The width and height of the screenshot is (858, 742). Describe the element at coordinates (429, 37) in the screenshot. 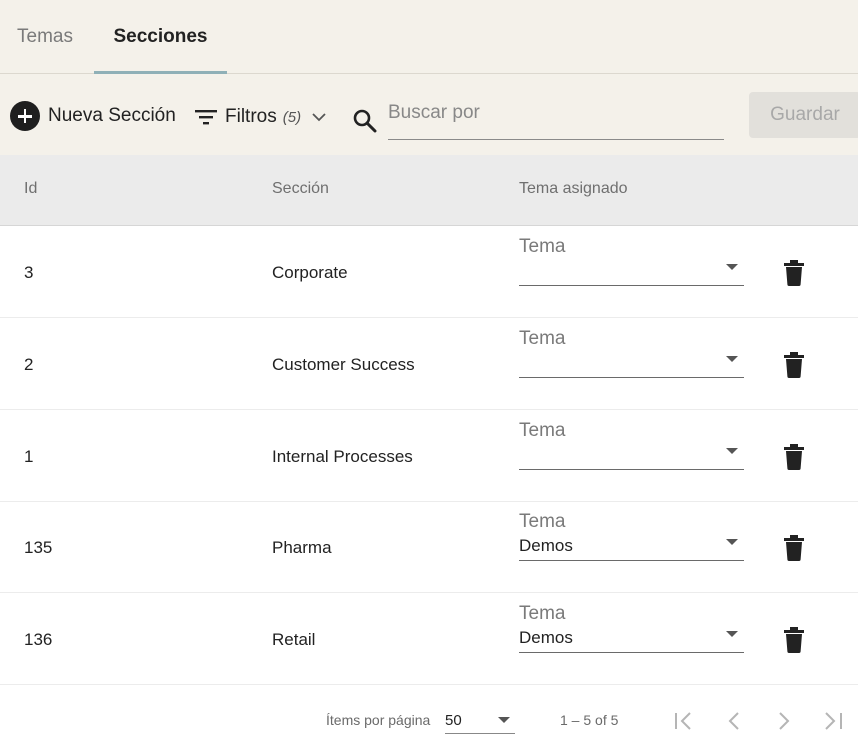

I see `tab-bar: Temas Secciones` at that location.